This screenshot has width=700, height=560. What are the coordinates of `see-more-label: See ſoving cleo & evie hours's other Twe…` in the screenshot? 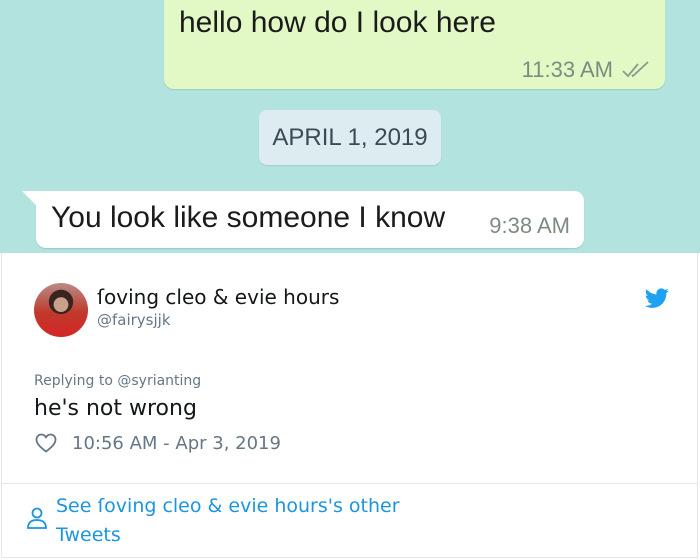 It's located at (246, 521).